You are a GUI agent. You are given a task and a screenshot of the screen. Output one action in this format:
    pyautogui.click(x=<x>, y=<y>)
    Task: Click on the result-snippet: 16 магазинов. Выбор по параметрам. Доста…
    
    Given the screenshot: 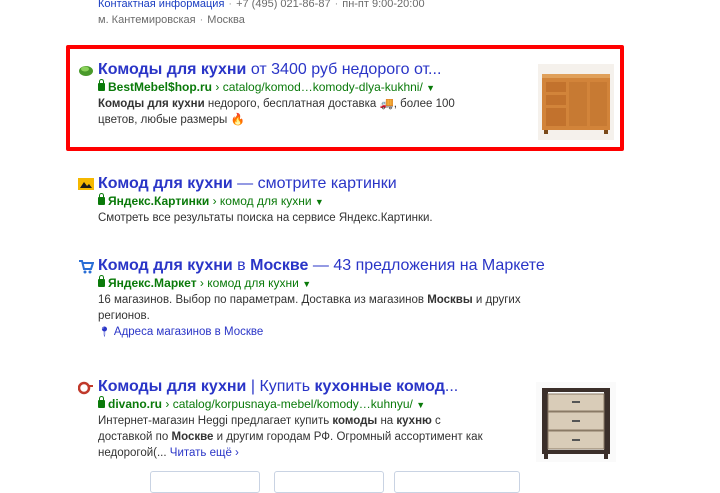 What is the action you would take?
    pyautogui.click(x=309, y=308)
    